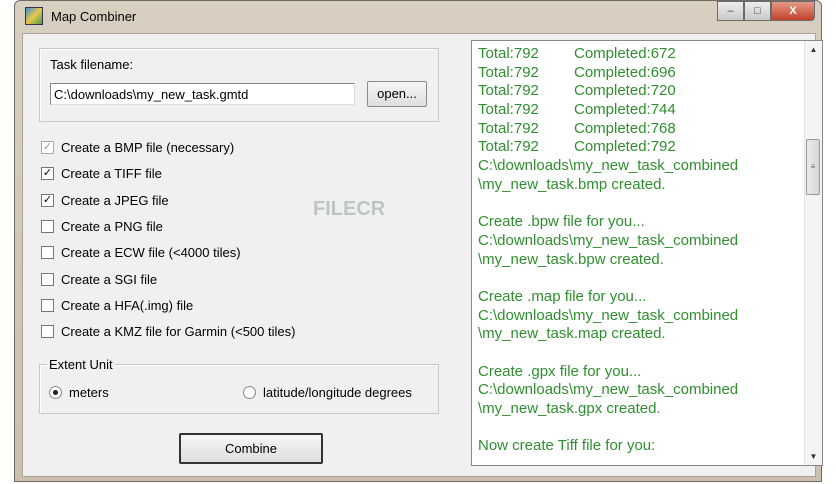 The height and width of the screenshot is (484, 836). I want to click on title-bar: Map Combiner, so click(80, 16).